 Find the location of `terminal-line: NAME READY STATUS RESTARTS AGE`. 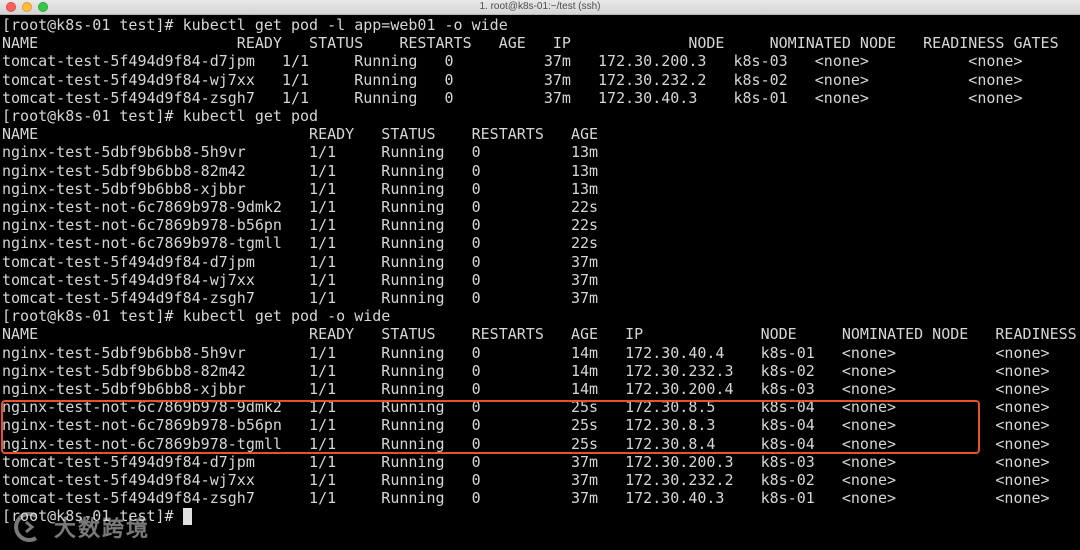

terminal-line: NAME READY STATUS RESTARTS AGE is located at coordinates (300, 134).